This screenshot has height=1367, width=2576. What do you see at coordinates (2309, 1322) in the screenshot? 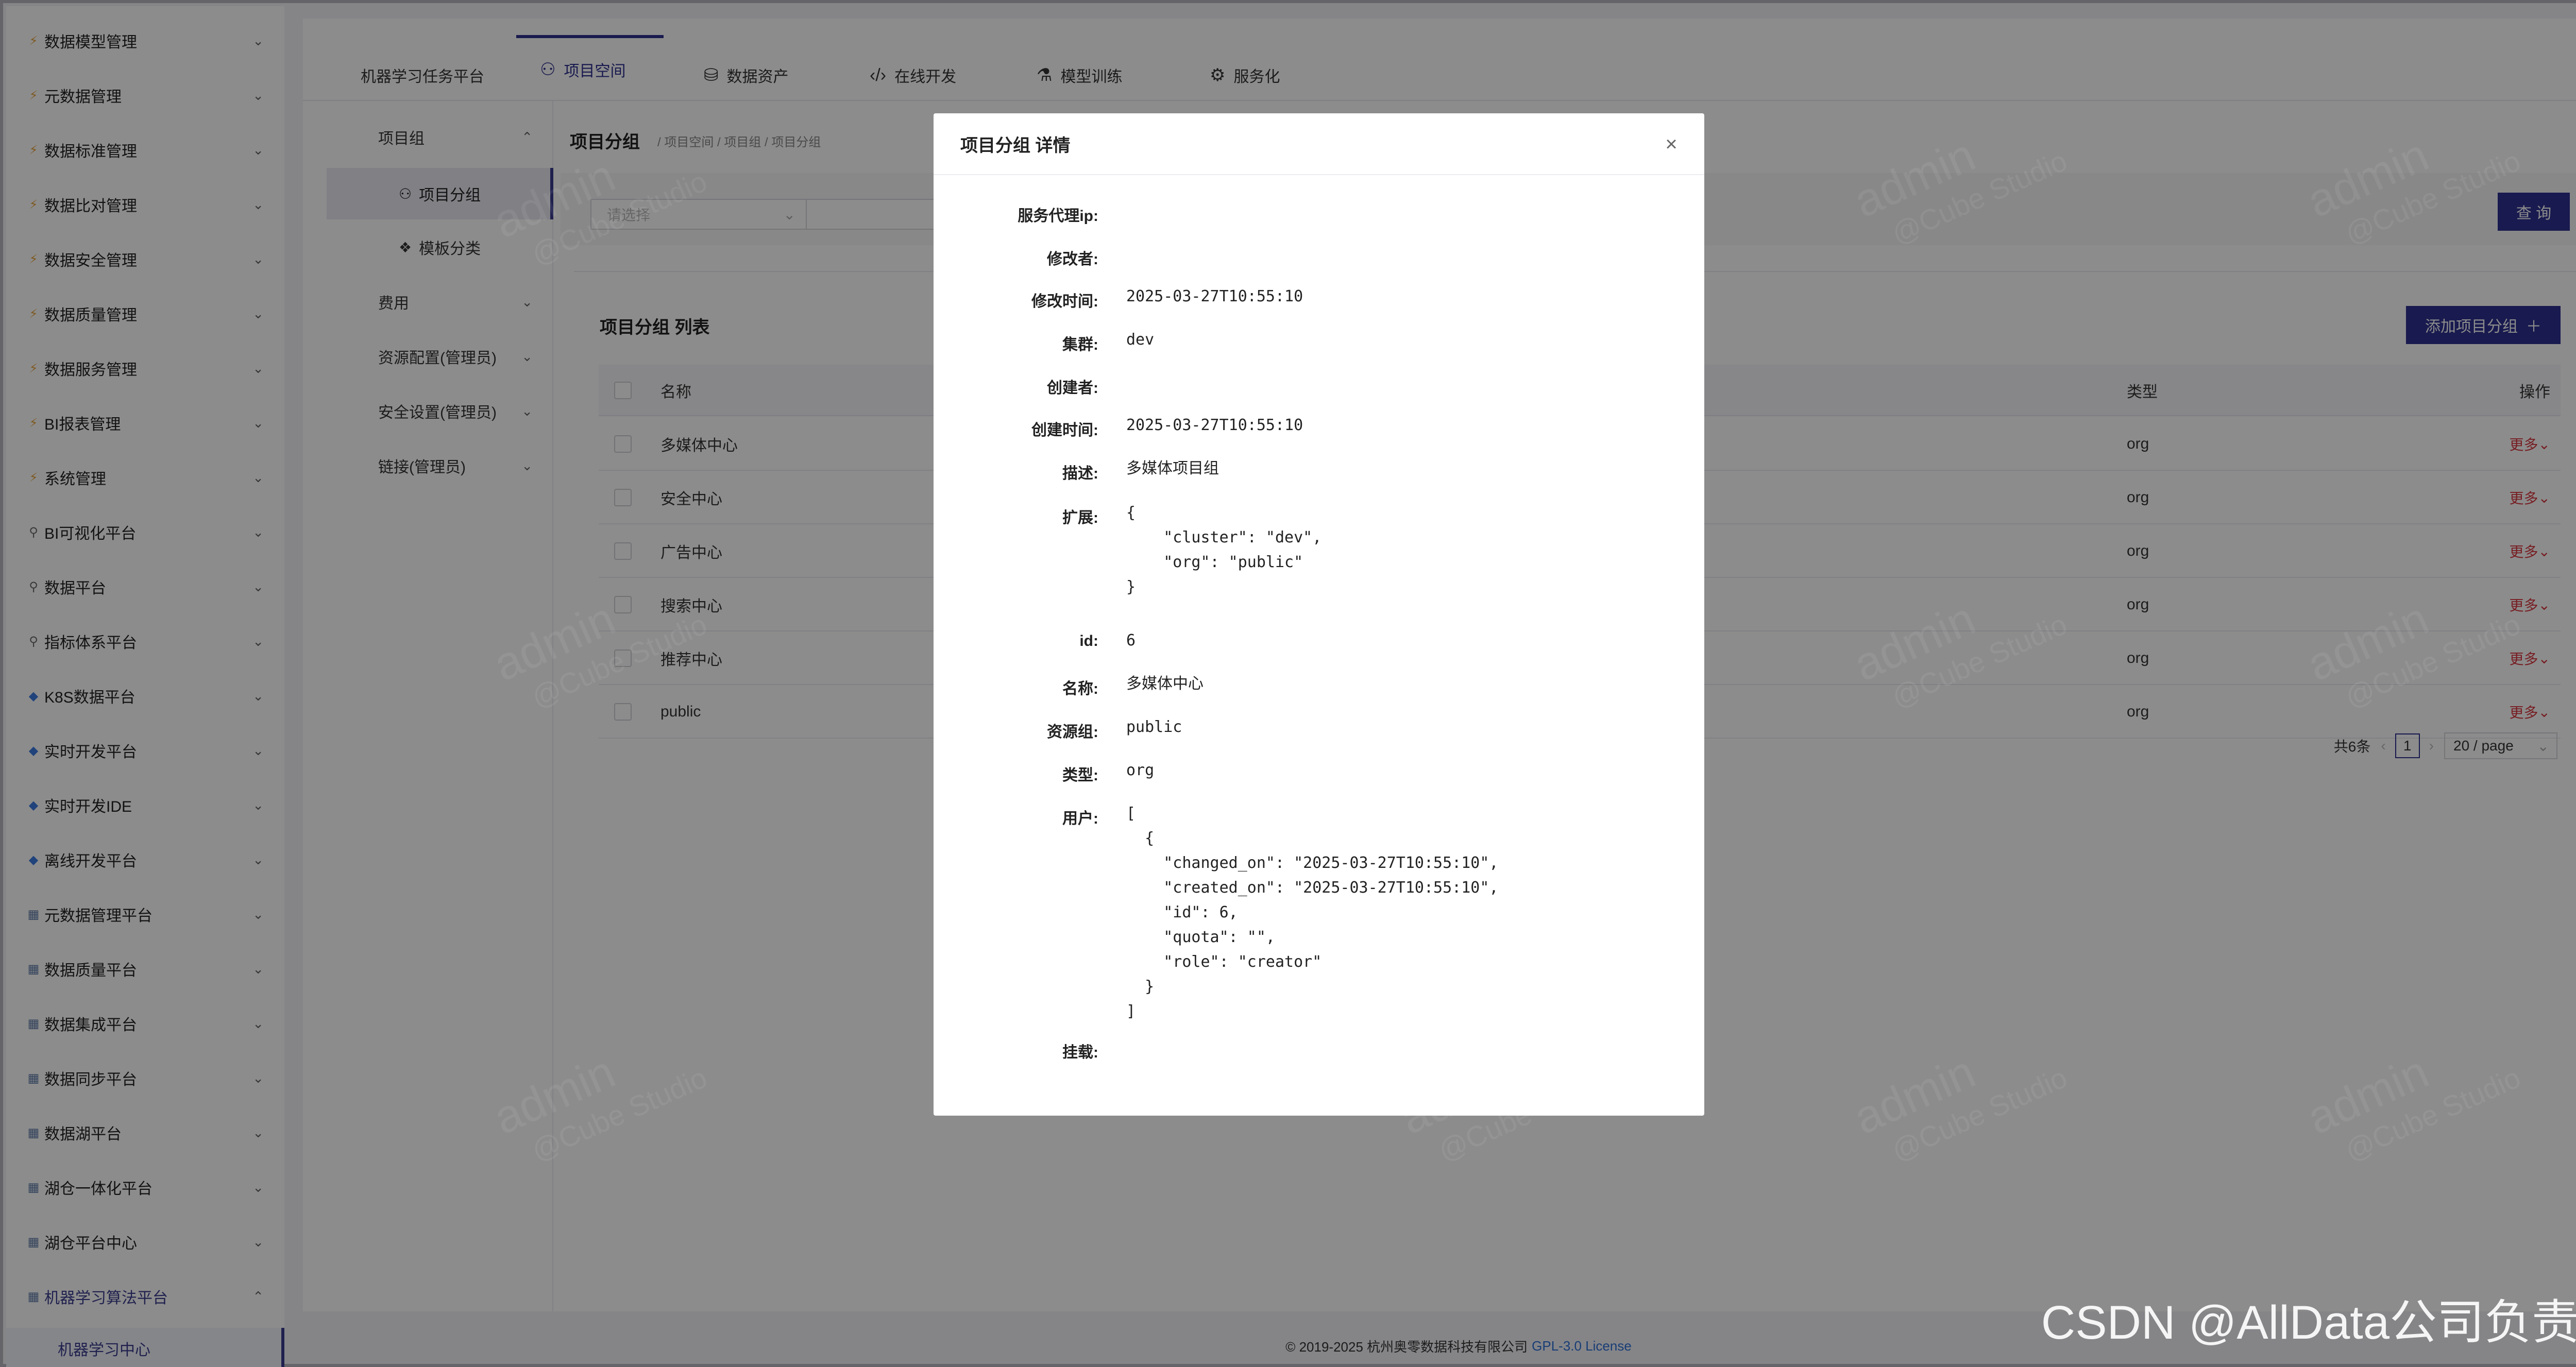
I see `csdn-watermark: CSDN @AllData公司负责人` at bounding box center [2309, 1322].